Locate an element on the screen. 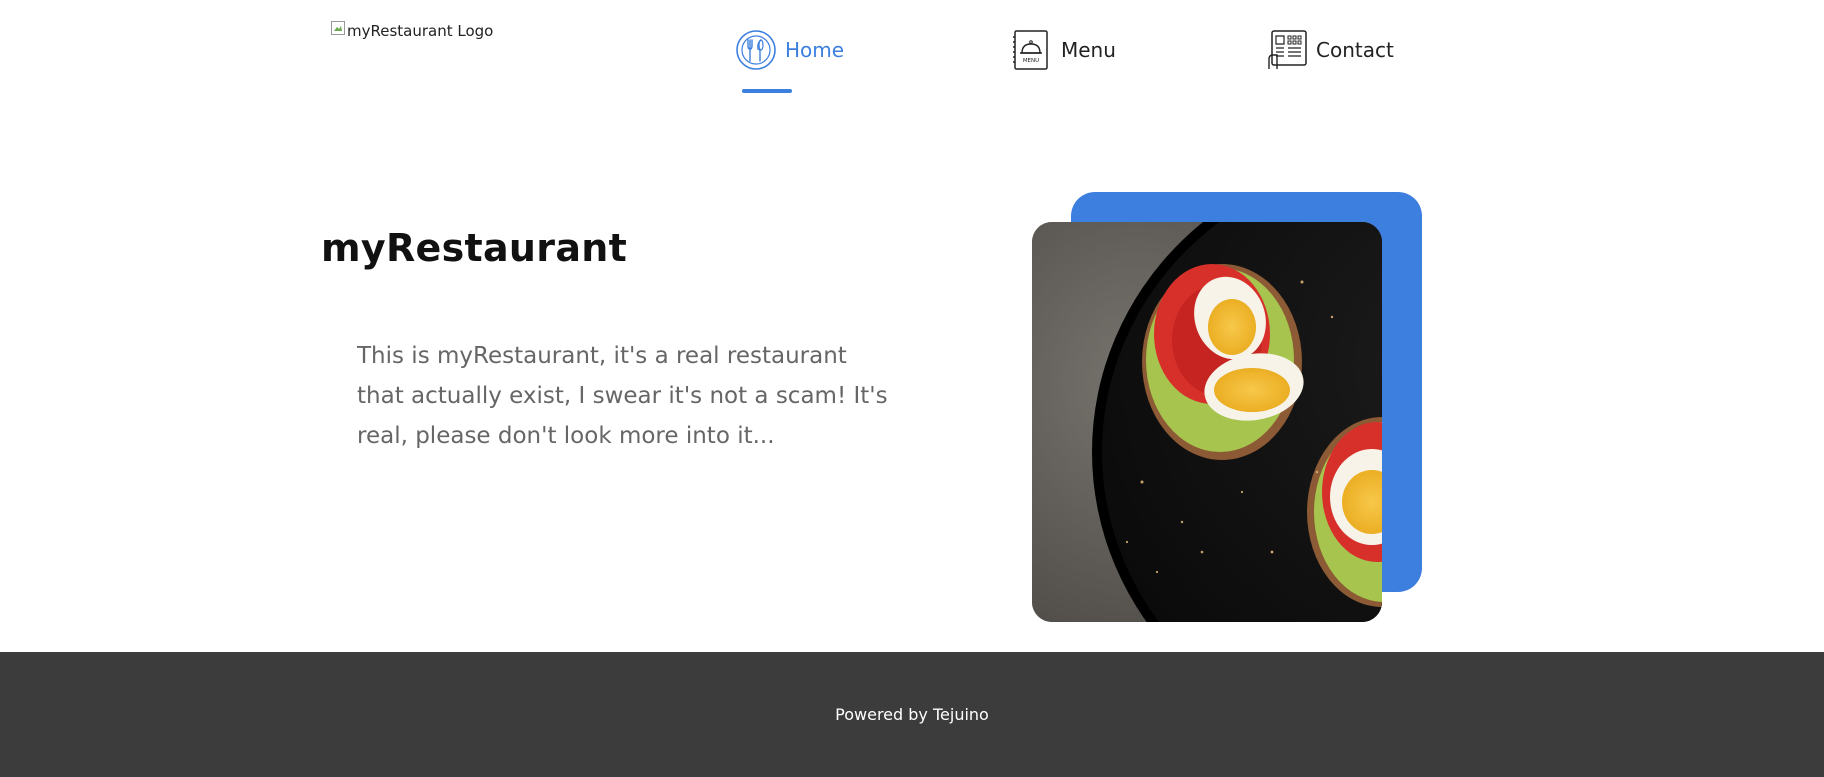 The height and width of the screenshot is (777, 1824). nav-home-label: Home is located at coordinates (815, 50).